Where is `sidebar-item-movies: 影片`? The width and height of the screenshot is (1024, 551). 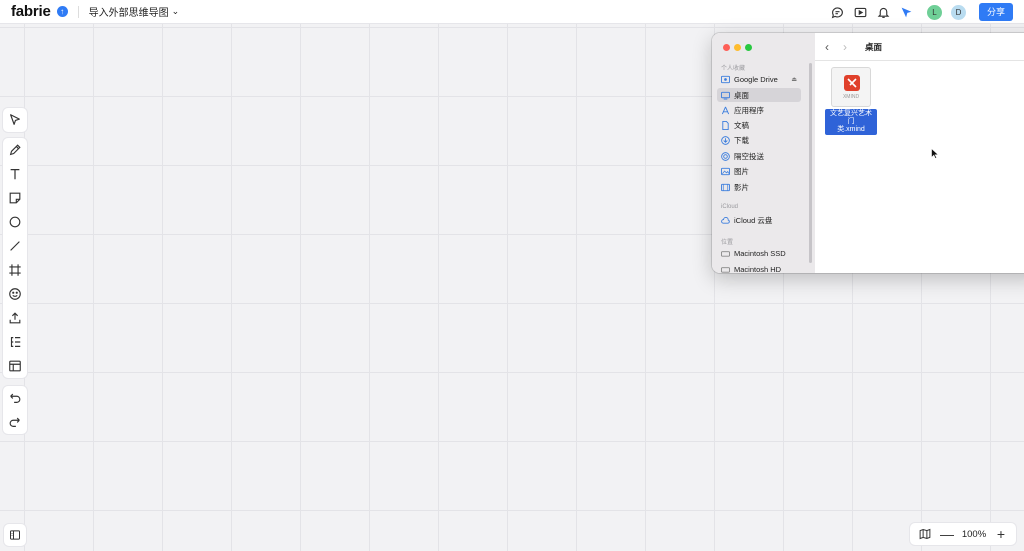
sidebar-item-movies: 影片 is located at coordinates (759, 187).